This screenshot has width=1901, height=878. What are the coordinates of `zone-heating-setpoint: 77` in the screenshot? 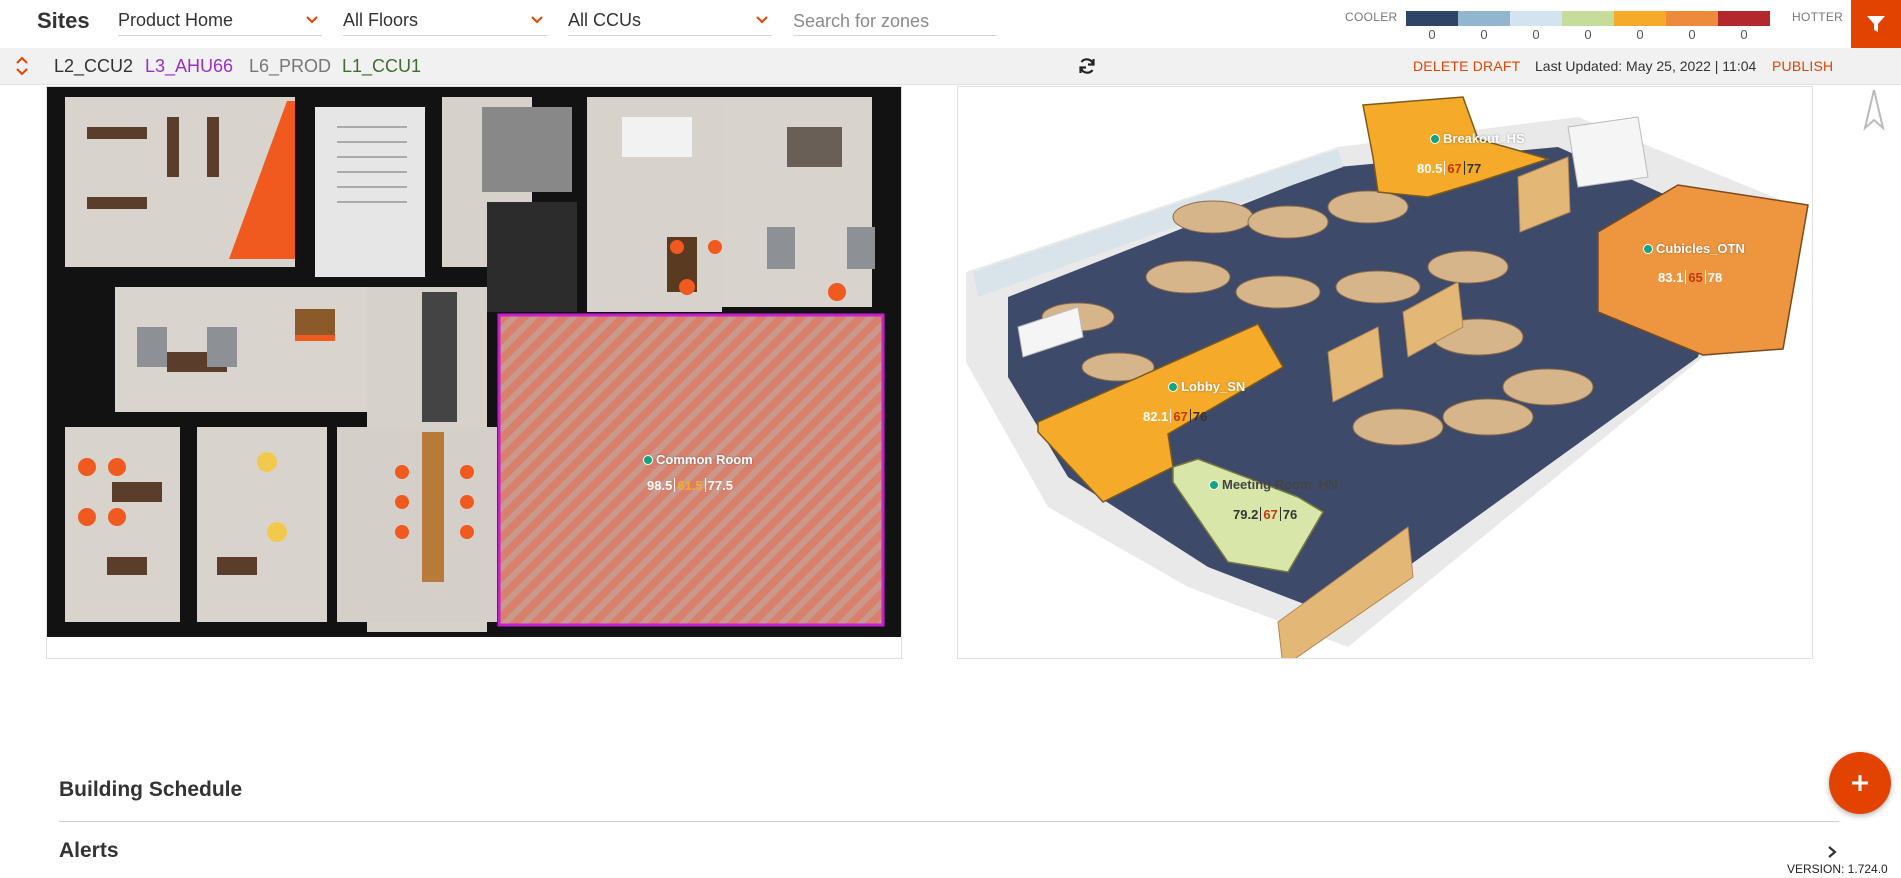 It's located at (1474, 168).